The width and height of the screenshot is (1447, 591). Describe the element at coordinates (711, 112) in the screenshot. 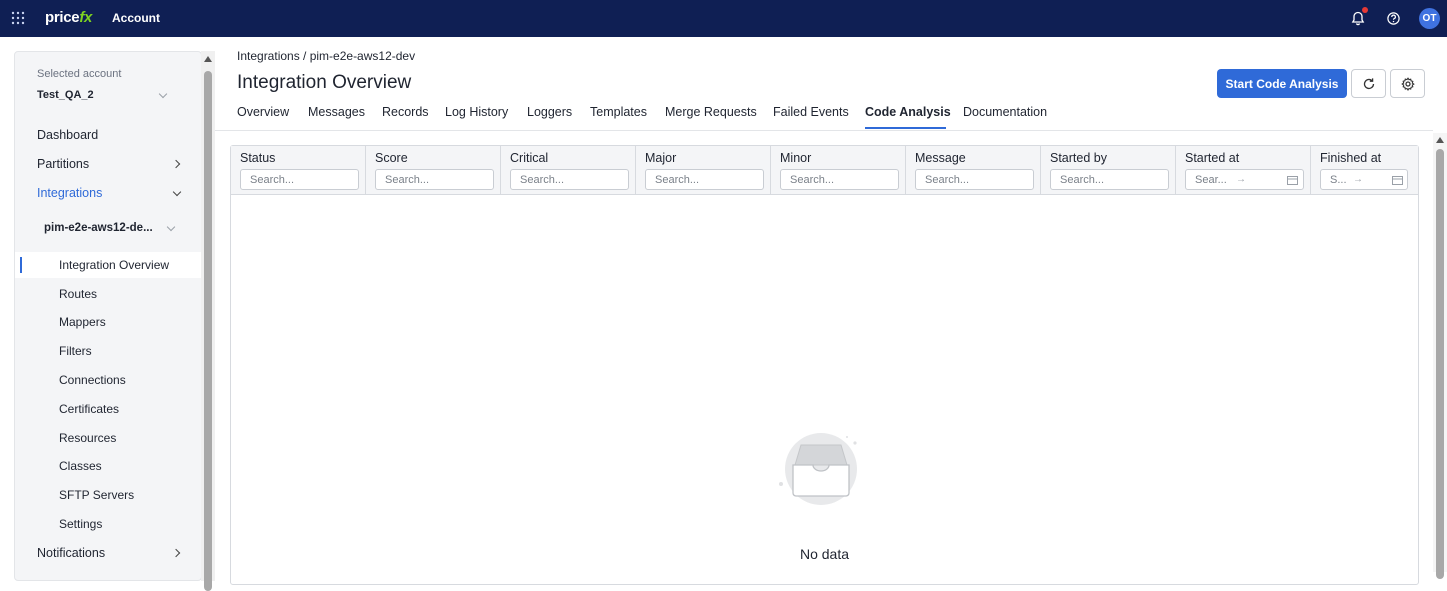

I see `tab-merge-requests: Merge Requests` at that location.